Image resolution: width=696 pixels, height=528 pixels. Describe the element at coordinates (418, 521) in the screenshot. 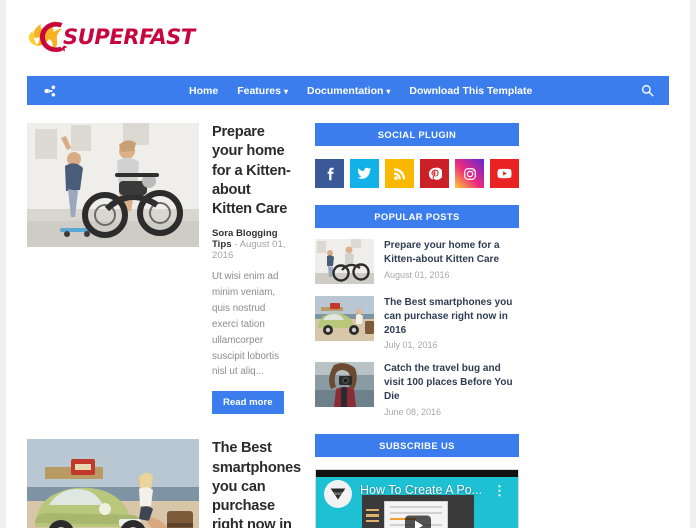

I see `play-button-icon` at that location.